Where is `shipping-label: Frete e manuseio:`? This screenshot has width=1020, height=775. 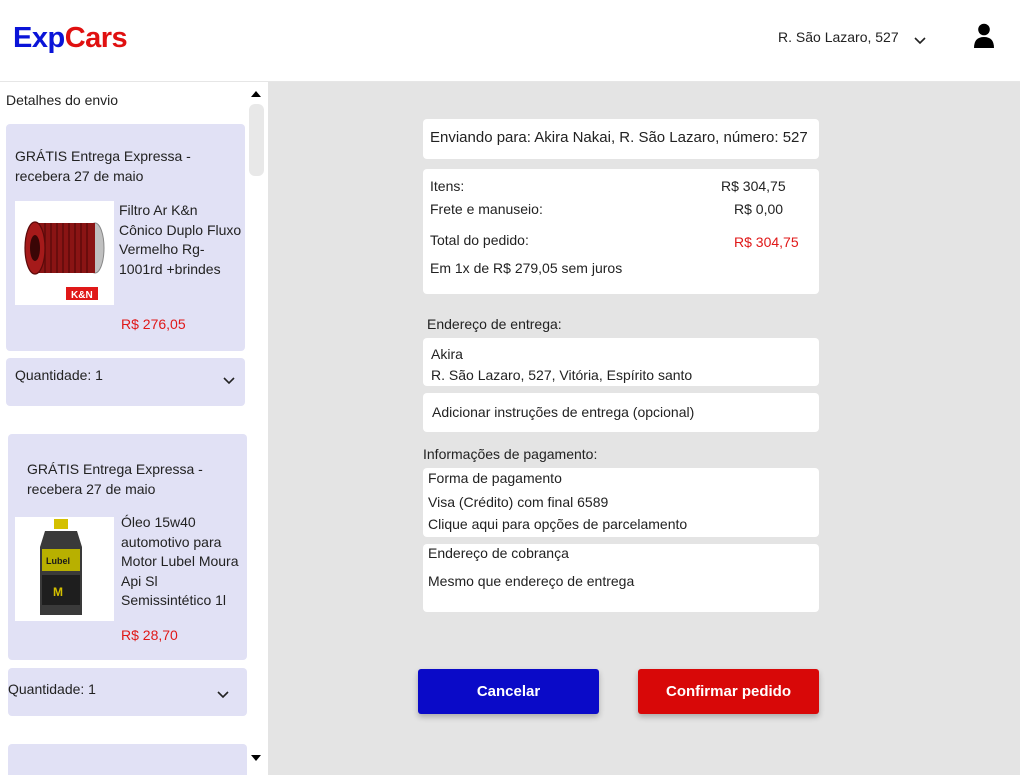 shipping-label: Frete e manuseio: is located at coordinates (486, 209).